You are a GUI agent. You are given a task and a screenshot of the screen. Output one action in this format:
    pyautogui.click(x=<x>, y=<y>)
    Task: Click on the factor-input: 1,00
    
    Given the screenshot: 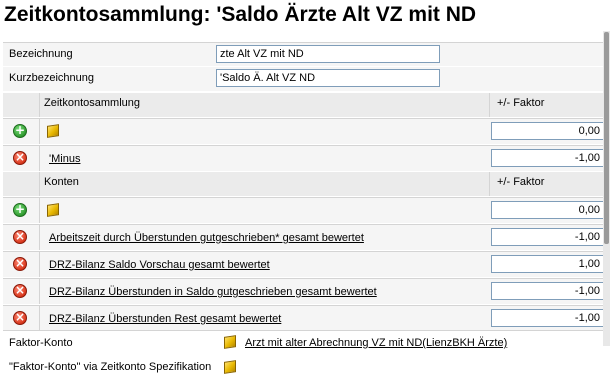 What is the action you would take?
    pyautogui.click(x=548, y=264)
    